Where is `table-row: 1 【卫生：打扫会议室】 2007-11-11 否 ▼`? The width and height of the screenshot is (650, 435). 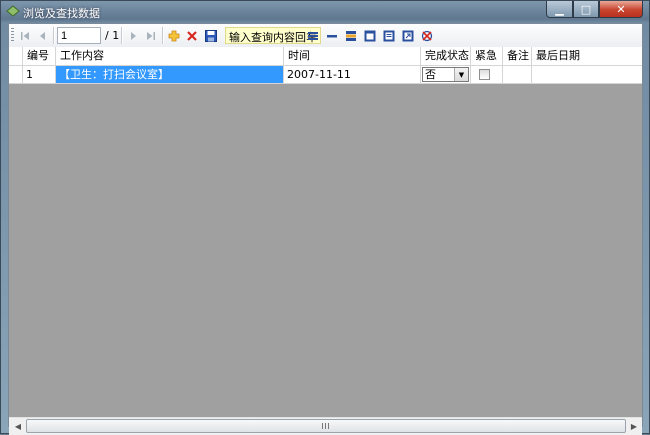 table-row: 1 【卫生：打扫会议室】 2007-11-11 否 ▼ is located at coordinates (325, 75).